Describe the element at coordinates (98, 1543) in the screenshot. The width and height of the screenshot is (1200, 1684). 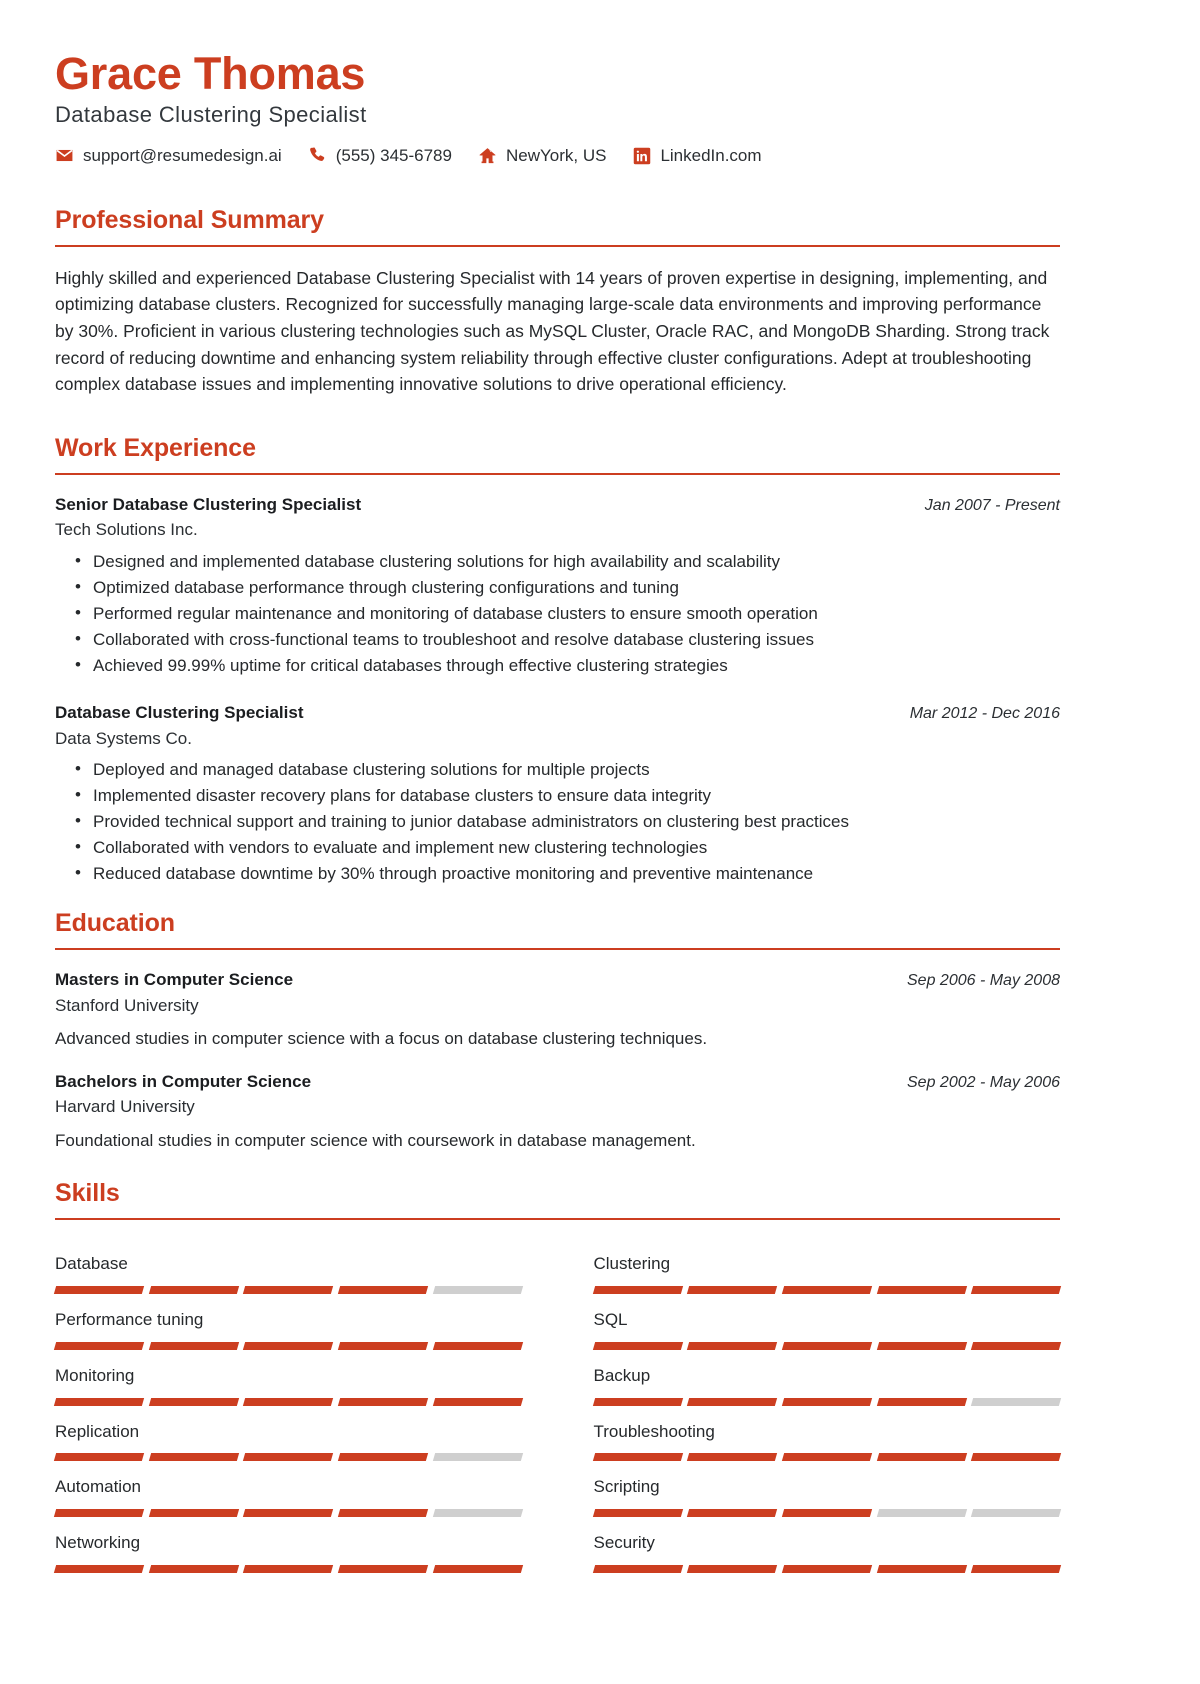
I see `skill-name: Networking` at that location.